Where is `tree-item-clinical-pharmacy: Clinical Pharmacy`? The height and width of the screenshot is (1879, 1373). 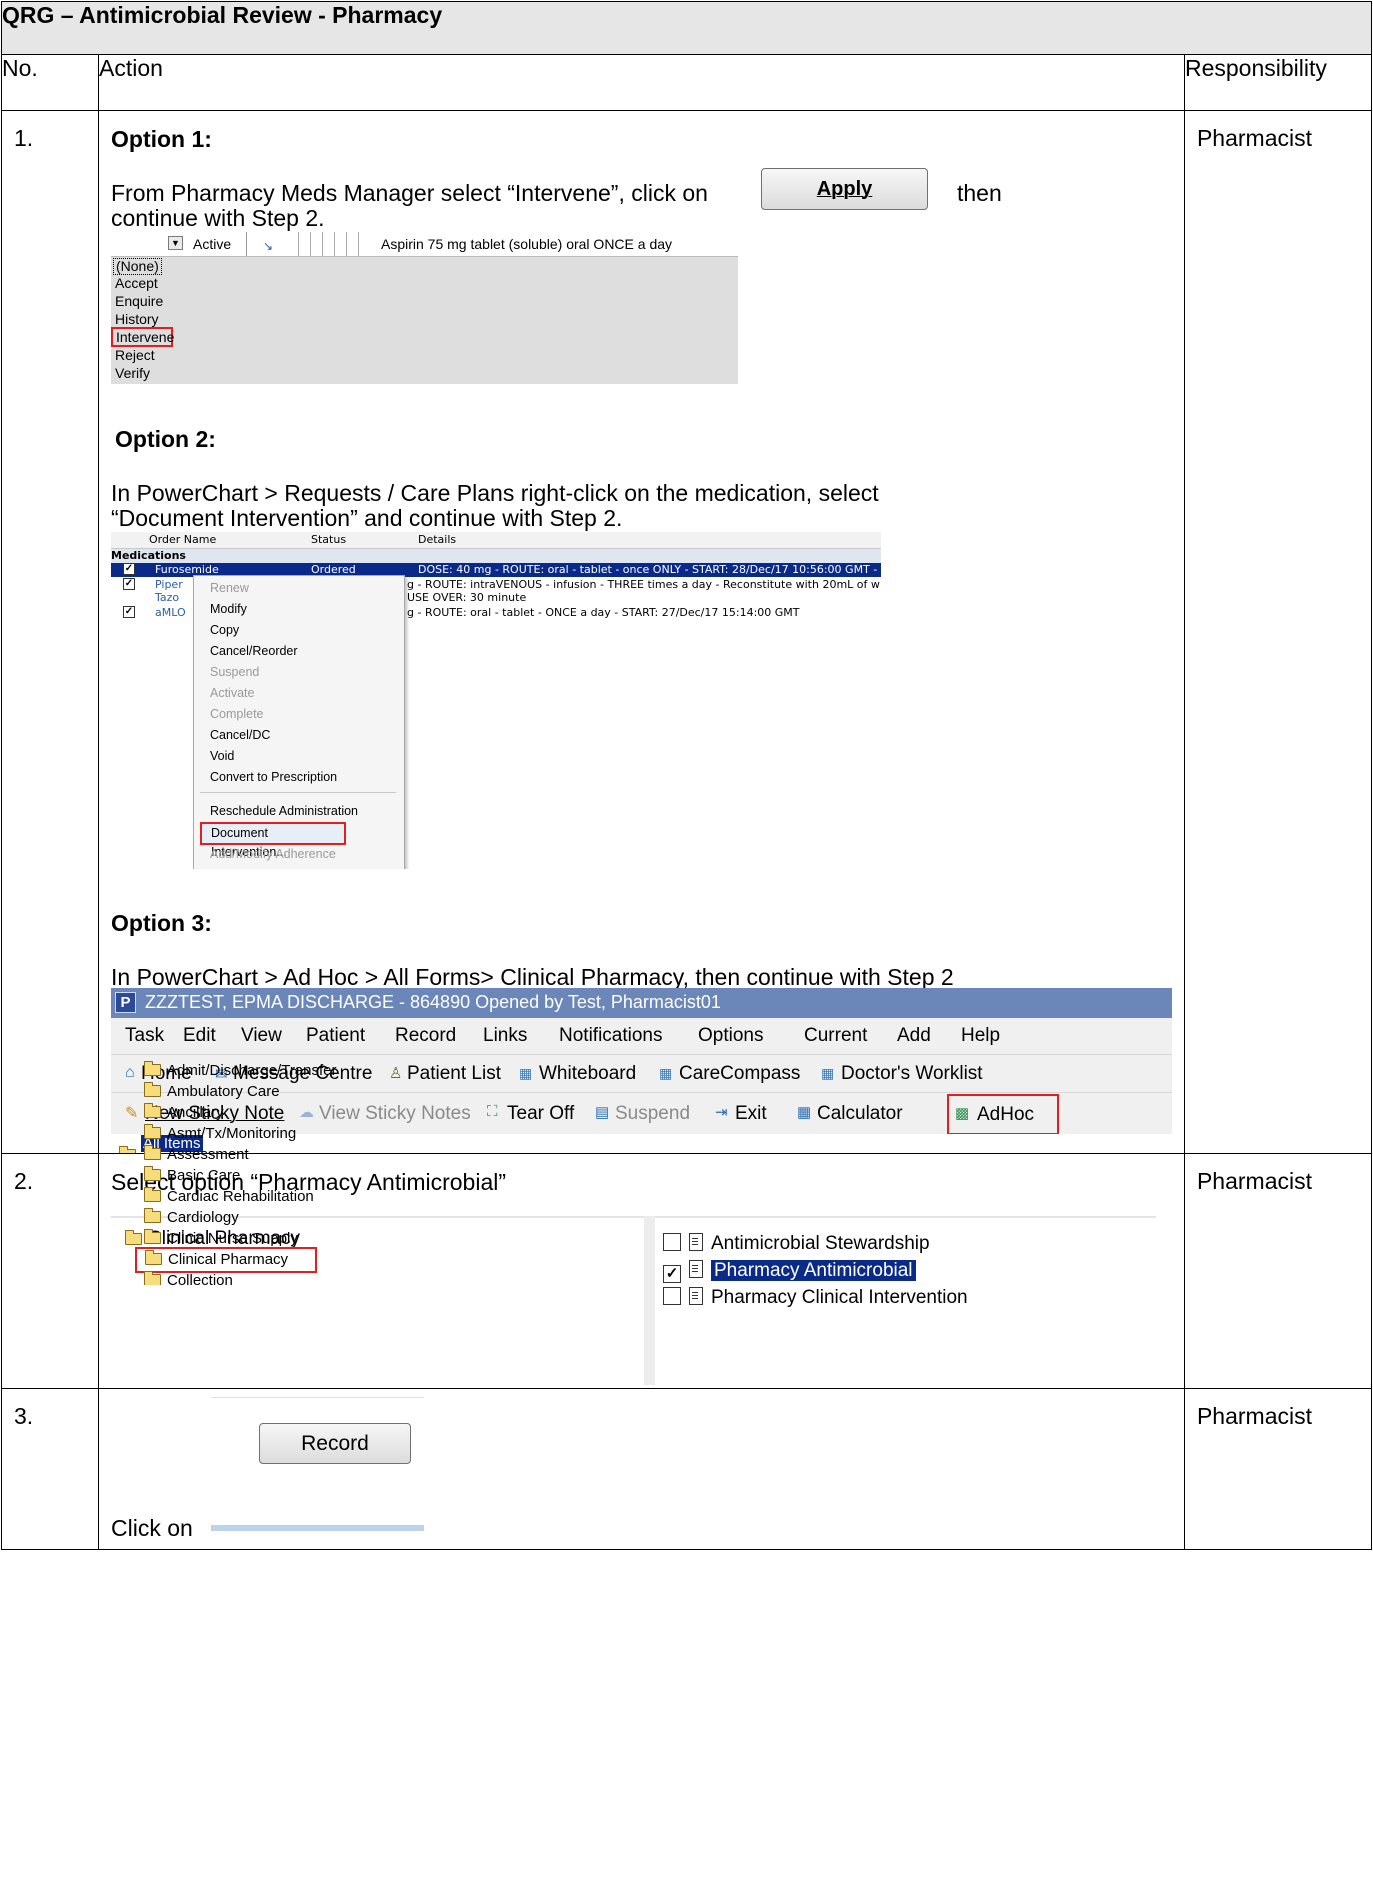
tree-item-clinical-pharmacy: Clinical Pharmacy is located at coordinates (226, 1260).